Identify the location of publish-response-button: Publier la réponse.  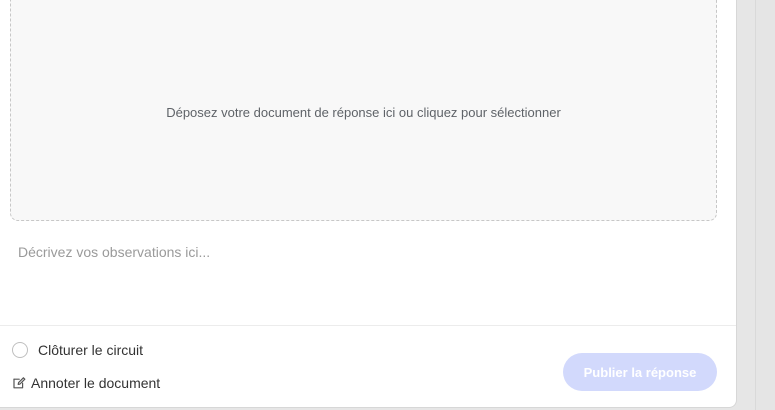
(640, 372).